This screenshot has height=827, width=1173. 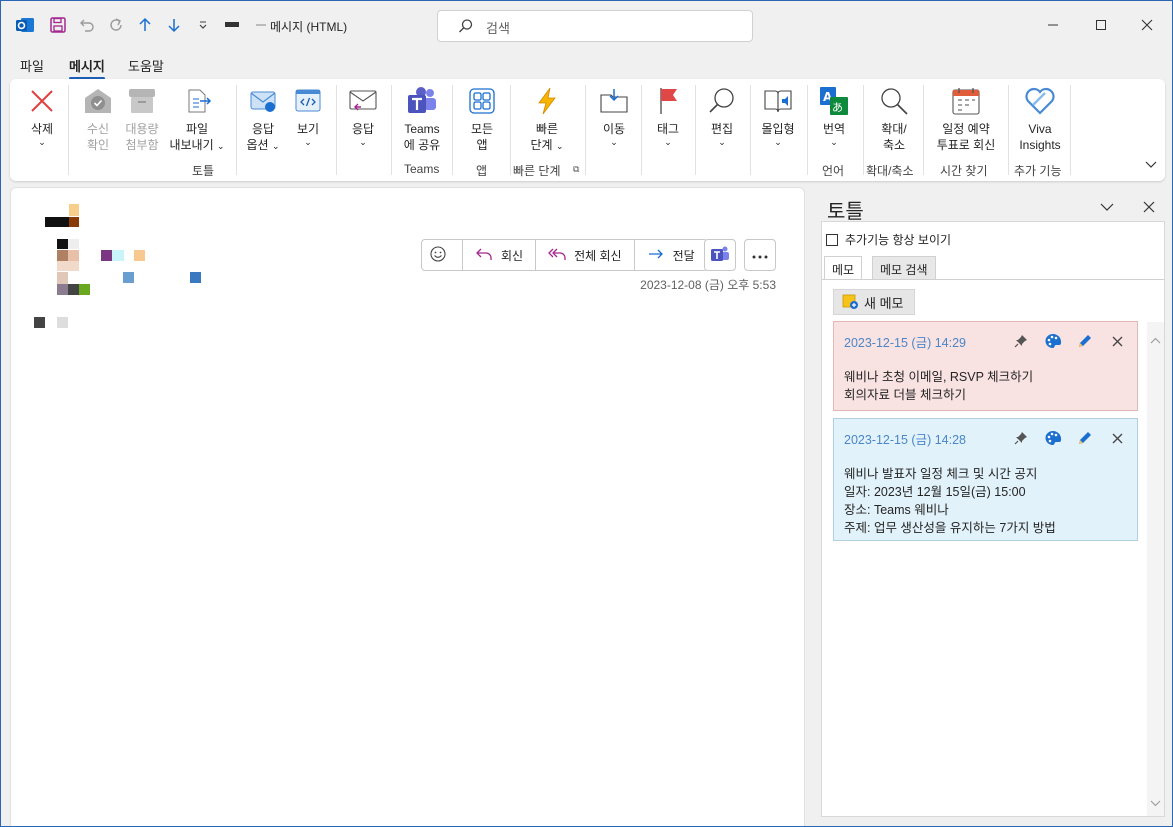 I want to click on translate-label: 번역, so click(x=834, y=129).